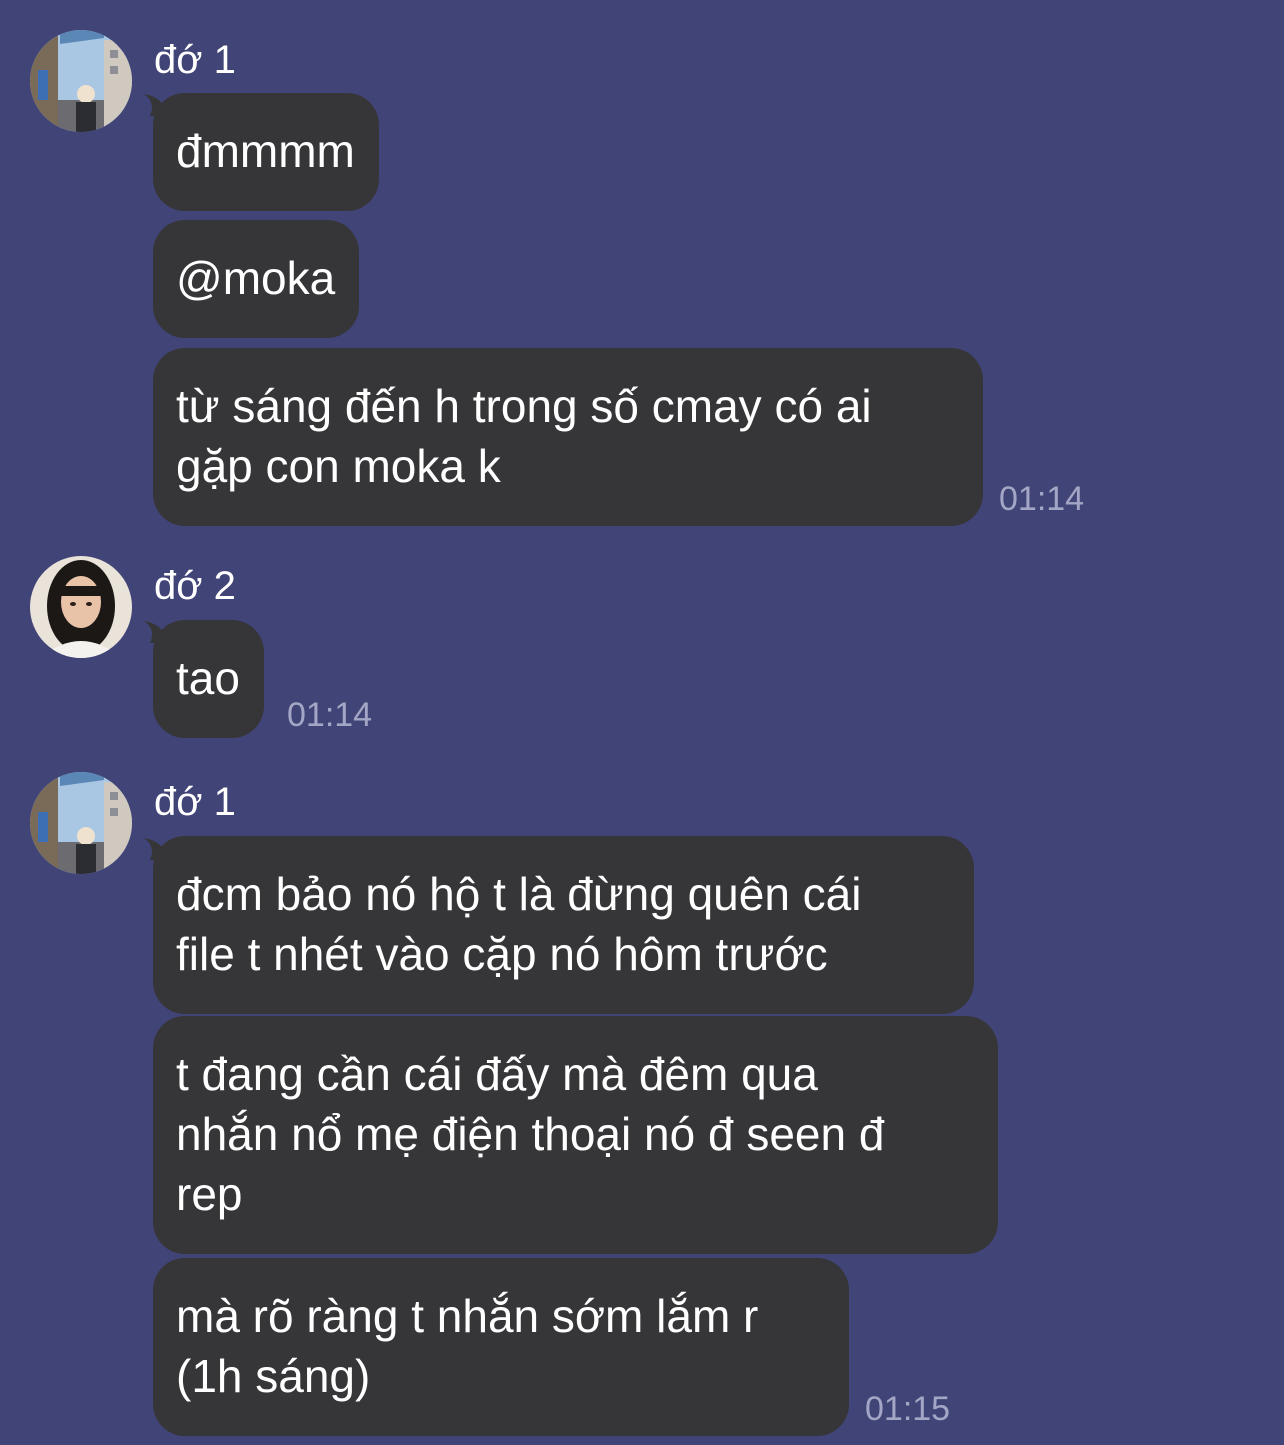  What do you see at coordinates (195, 586) in the screenshot?
I see `sender-name: đớ 2` at bounding box center [195, 586].